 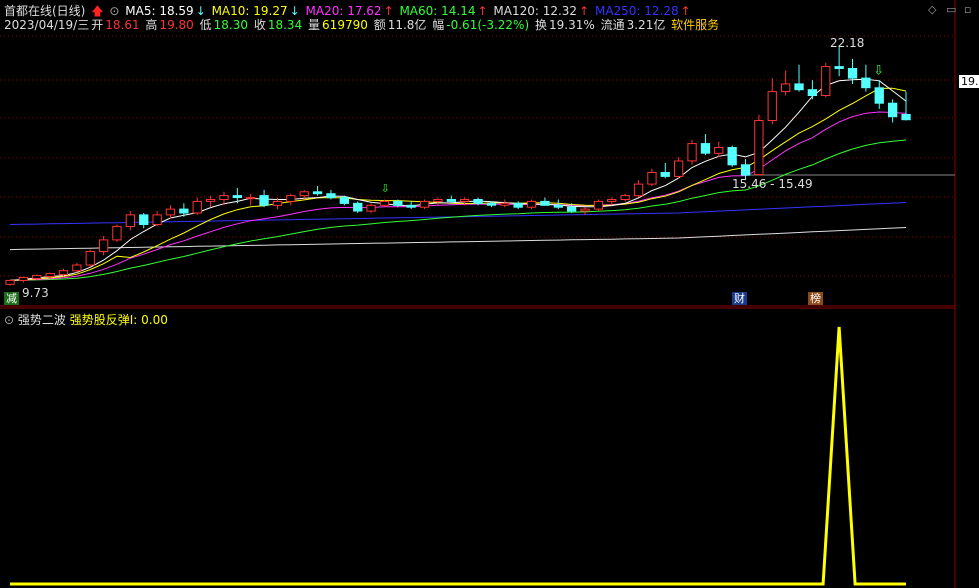 I want to click on vol-label: 量, so click(x=314, y=25).